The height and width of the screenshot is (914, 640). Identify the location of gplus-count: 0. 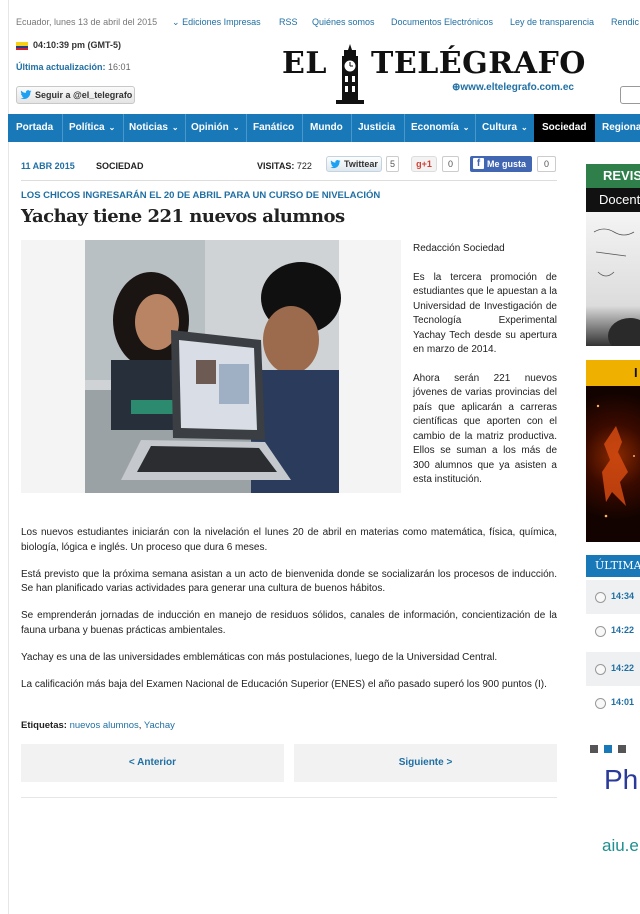
(450, 164).